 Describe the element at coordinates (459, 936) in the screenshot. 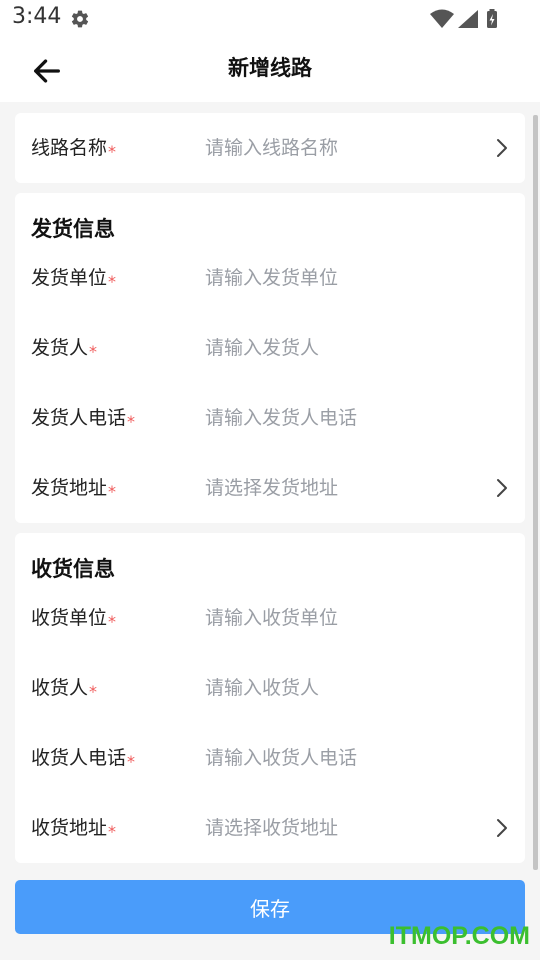

I see `watermark: ITMOP.COM` at that location.